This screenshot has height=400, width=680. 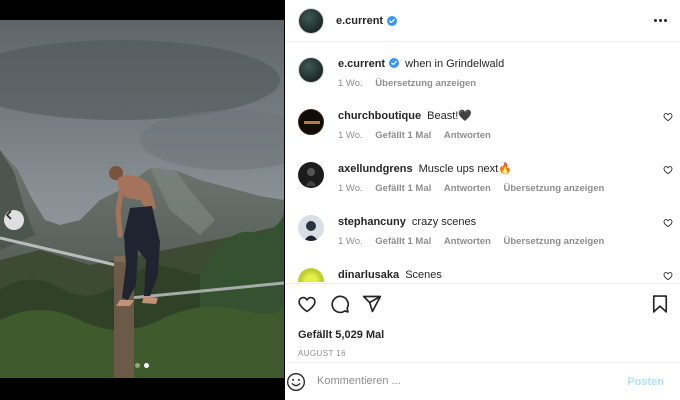 I want to click on comment-composer: Posten, so click(x=482, y=381).